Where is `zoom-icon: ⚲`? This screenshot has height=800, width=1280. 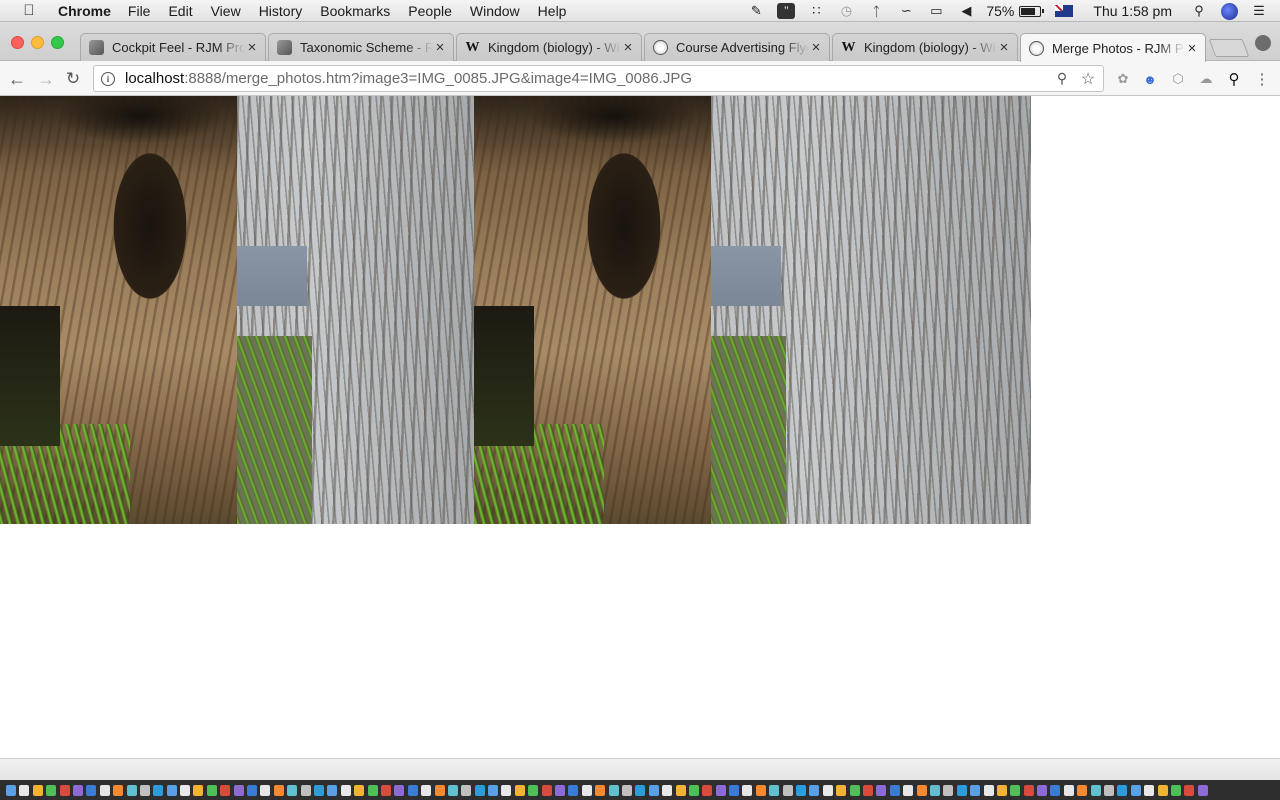 zoom-icon: ⚲ is located at coordinates (1062, 78).